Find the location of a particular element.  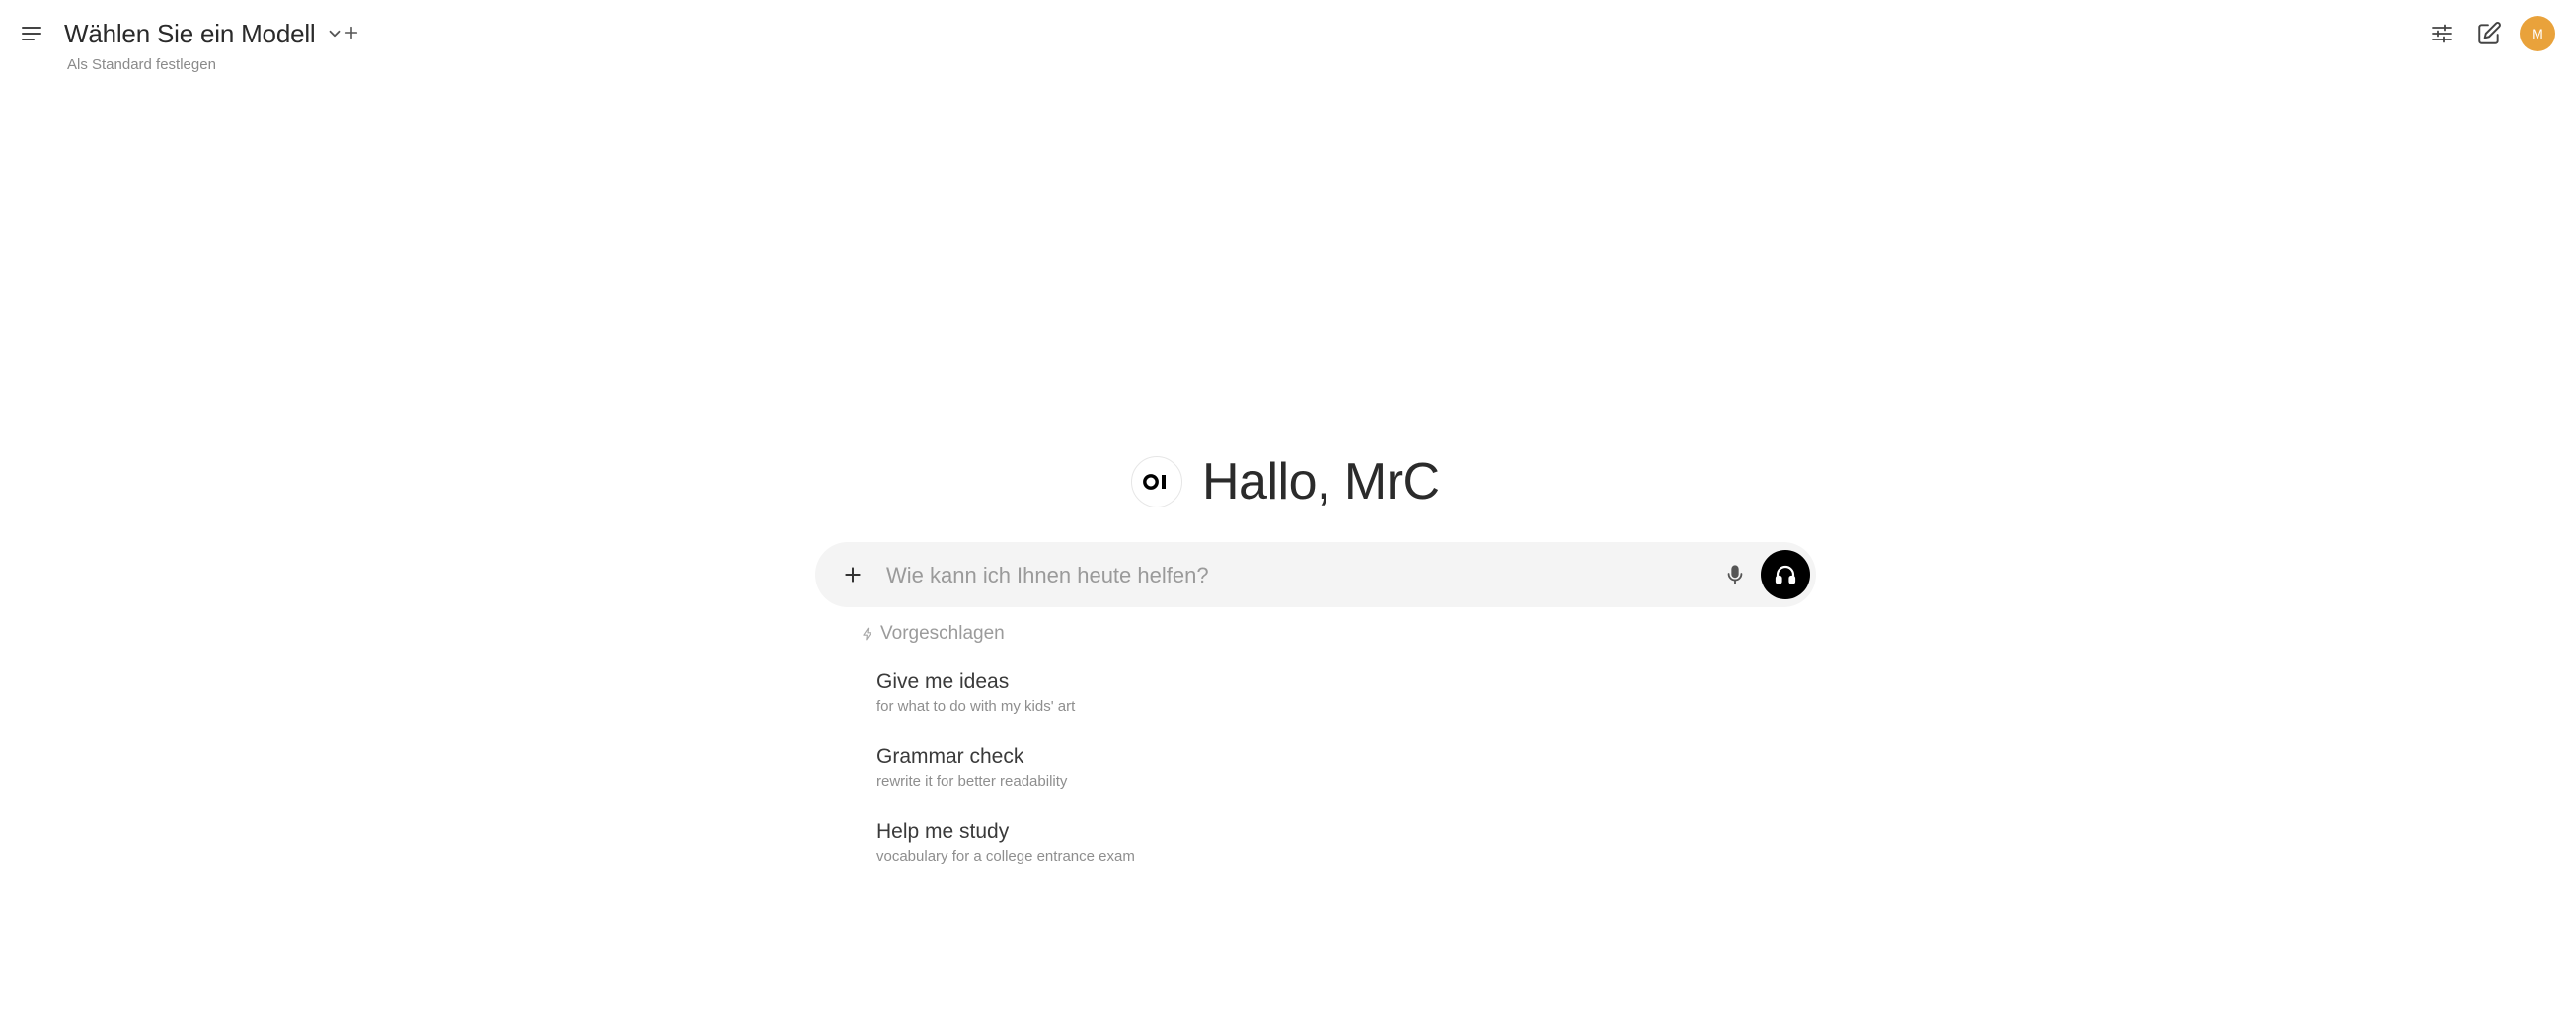

suggestion-title: Grammar check is located at coordinates (950, 756).